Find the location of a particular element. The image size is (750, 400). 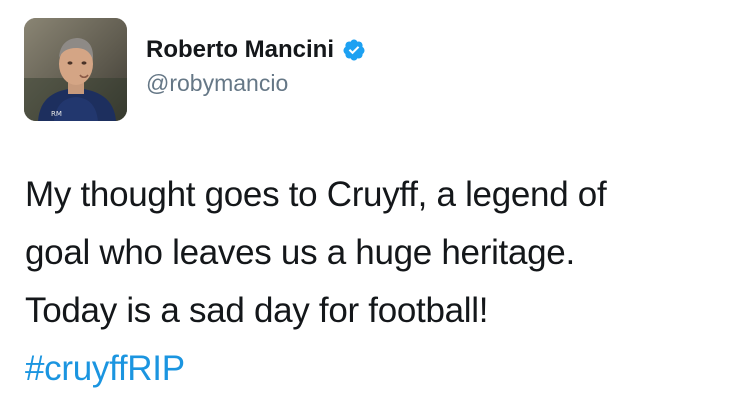

verified-badge-icon is located at coordinates (354, 50).